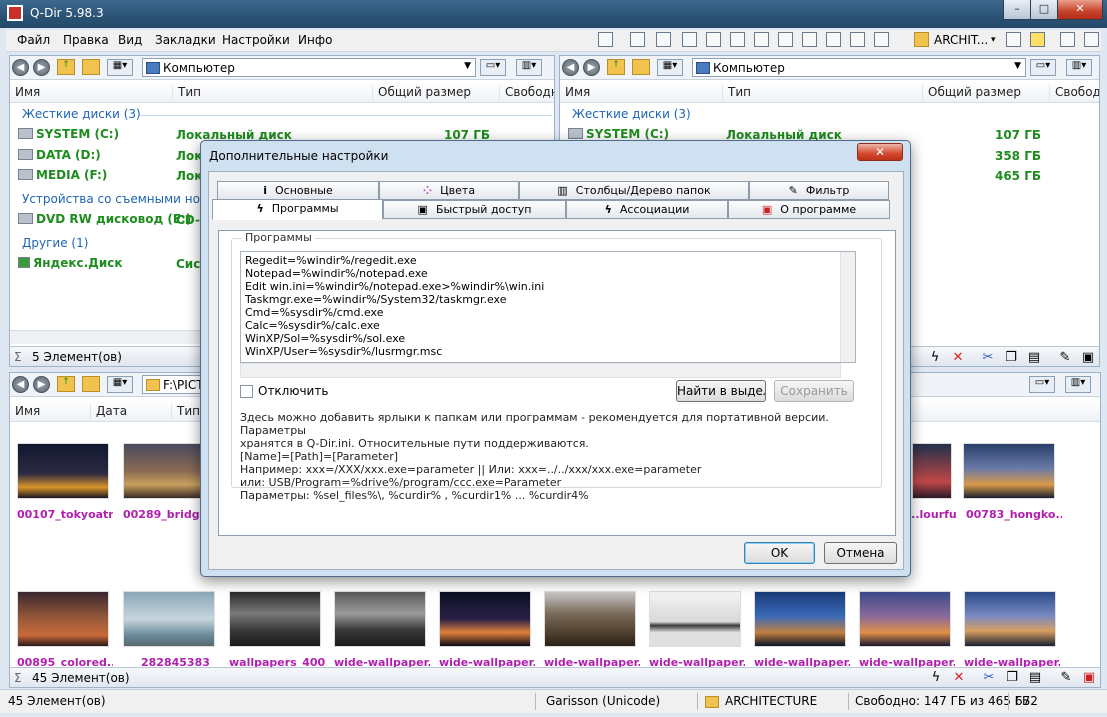  What do you see at coordinates (1079, 67) in the screenshot?
I see `pane-menu-icon: ▥▾` at bounding box center [1079, 67].